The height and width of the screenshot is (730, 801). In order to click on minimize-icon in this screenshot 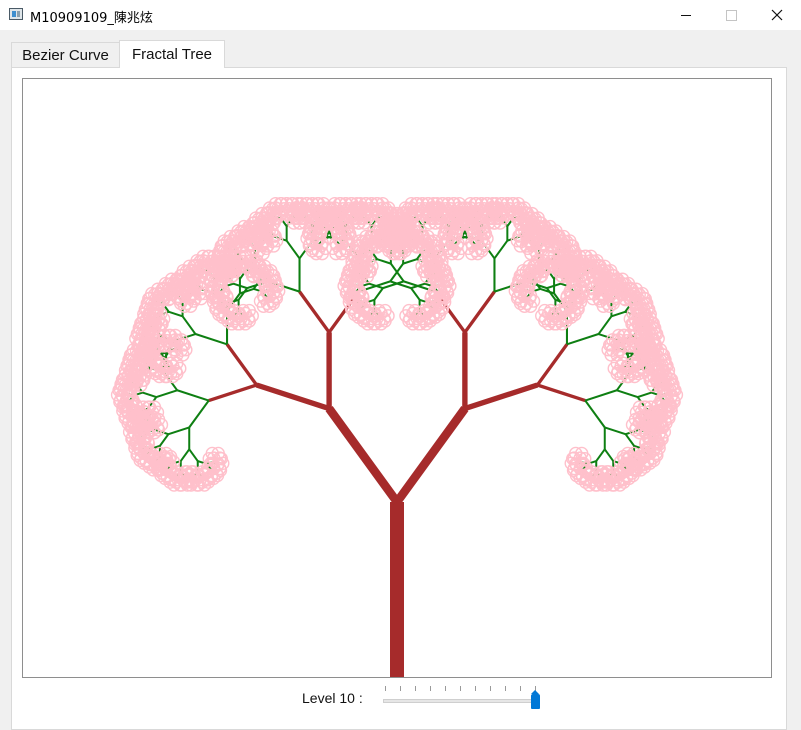, I will do `click(686, 15)`.